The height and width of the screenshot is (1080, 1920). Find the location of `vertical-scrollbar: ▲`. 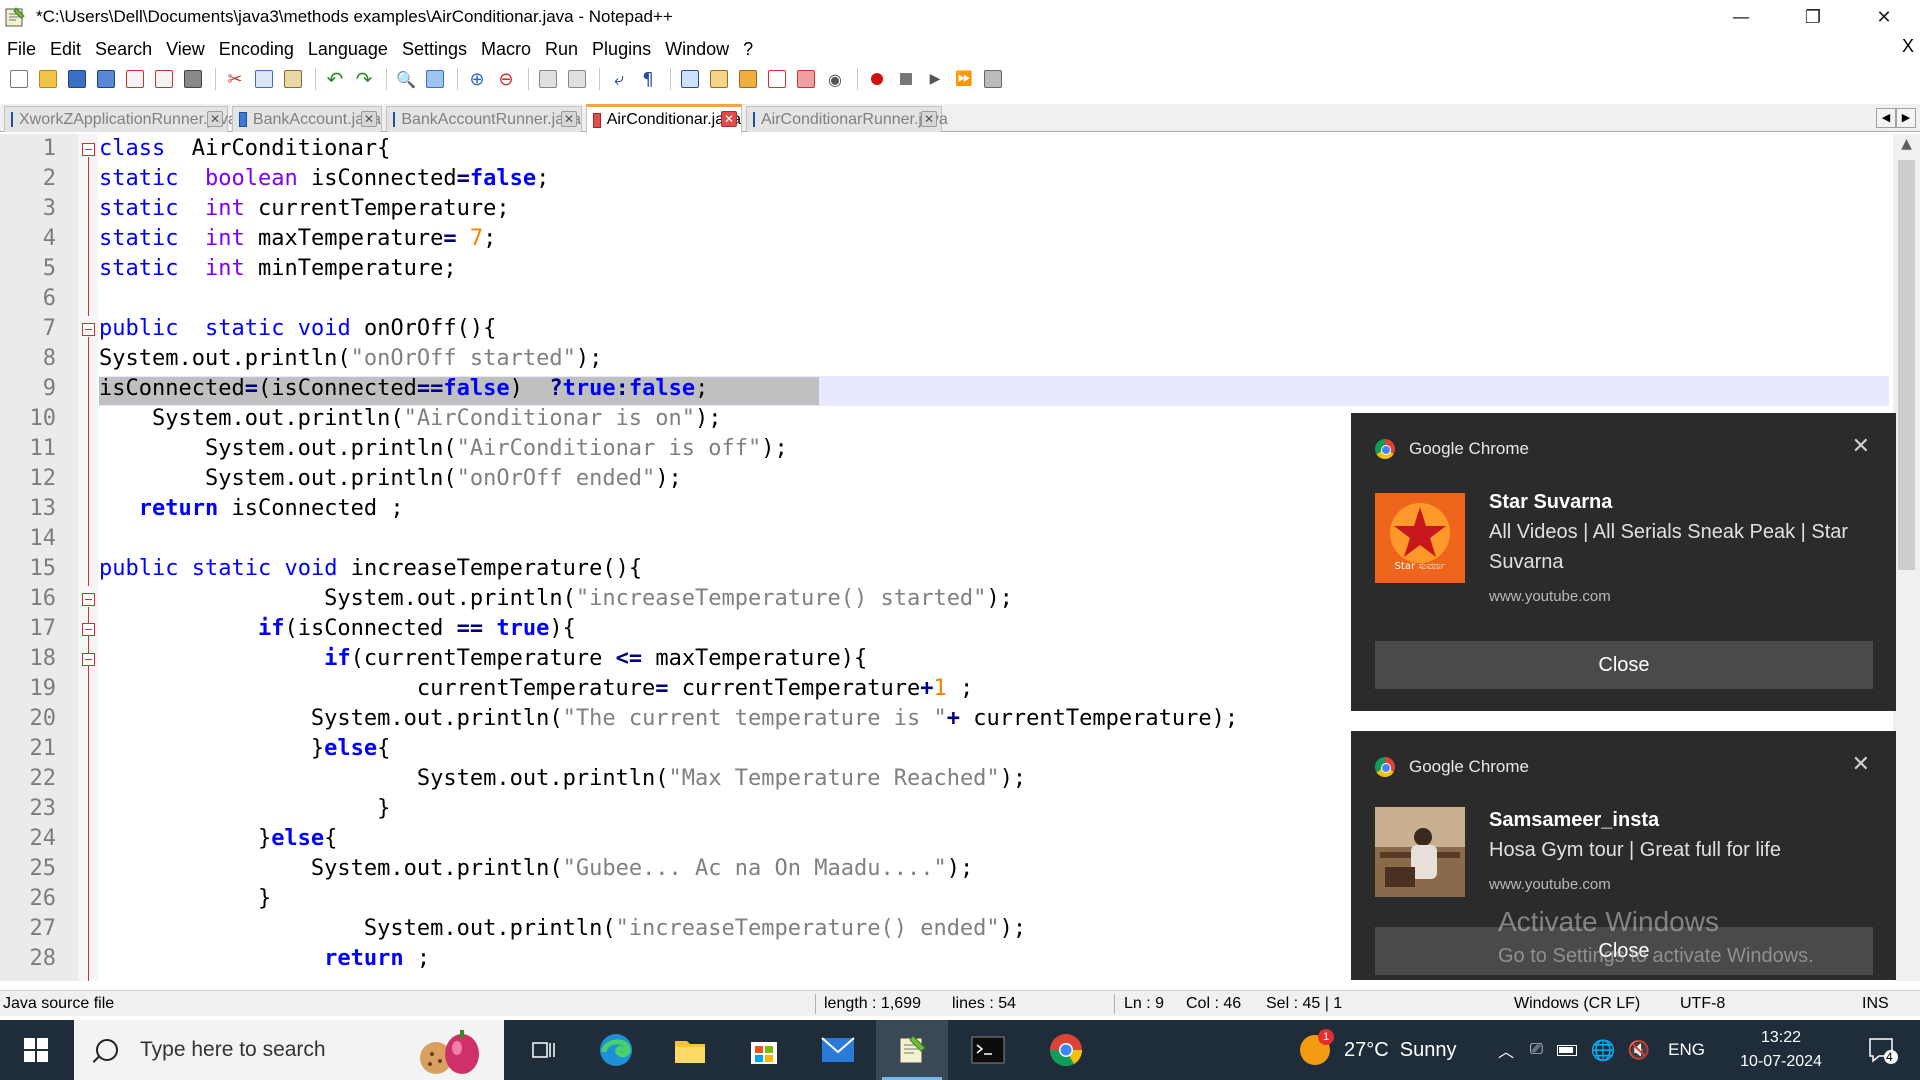

vertical-scrollbar: ▲ is located at coordinates (1906, 557).